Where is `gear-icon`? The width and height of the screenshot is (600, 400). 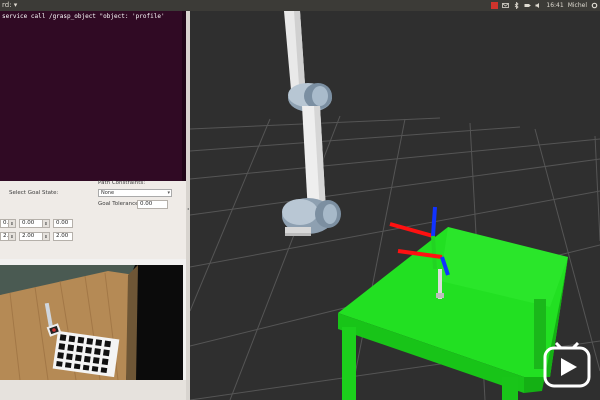
gear-icon is located at coordinates (594, 5).